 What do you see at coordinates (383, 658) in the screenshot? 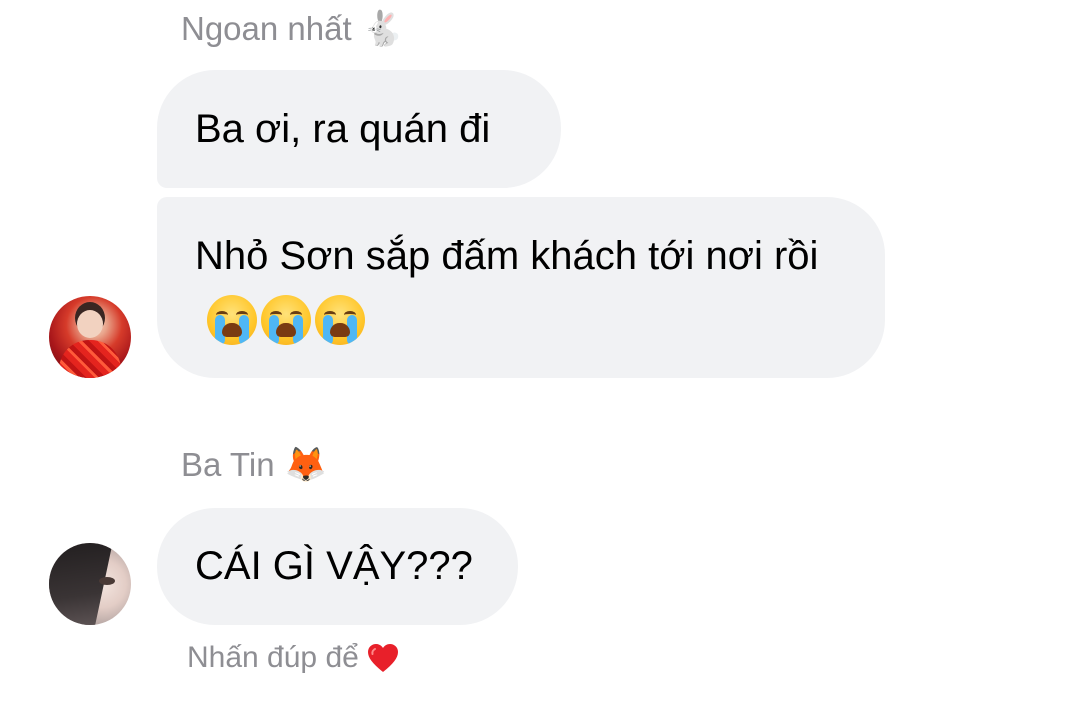
I see `heart-icon` at bounding box center [383, 658].